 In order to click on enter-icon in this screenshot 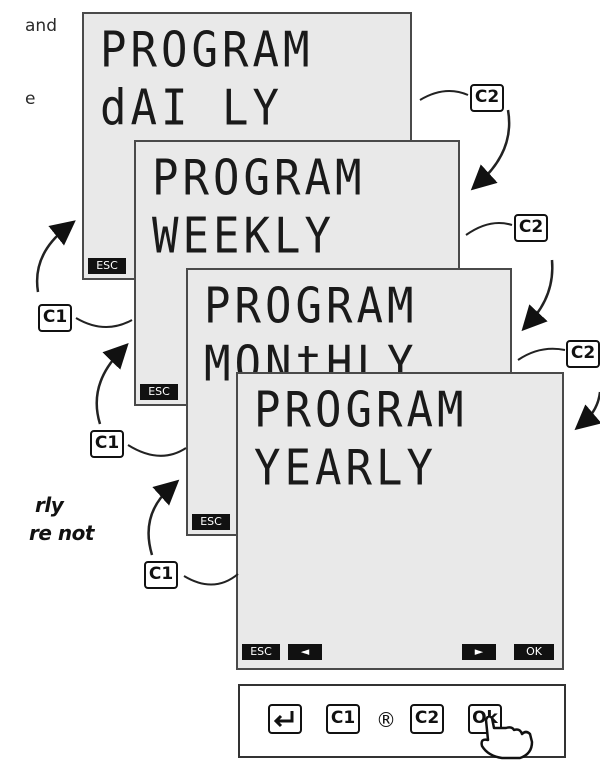, I will do `click(283, 719)`.